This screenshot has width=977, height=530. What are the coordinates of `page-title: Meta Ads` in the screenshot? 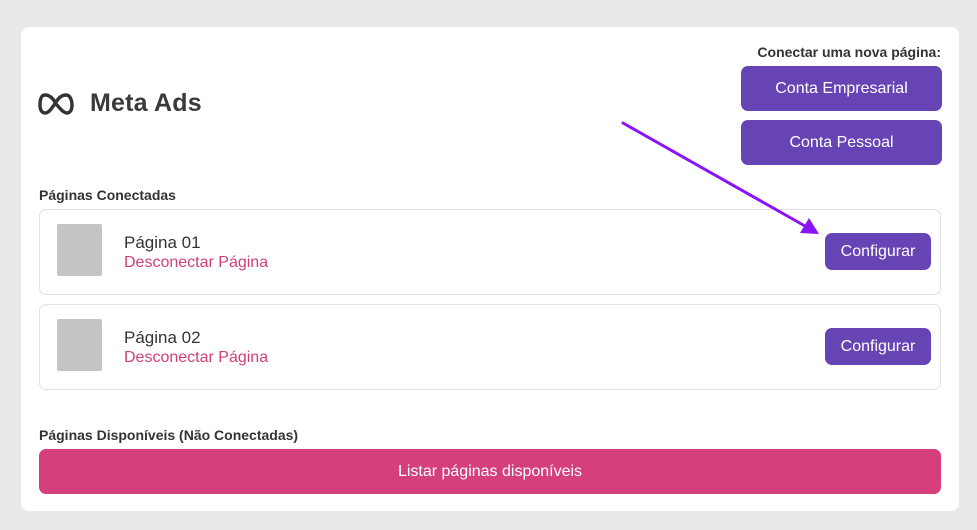 It's located at (146, 103).